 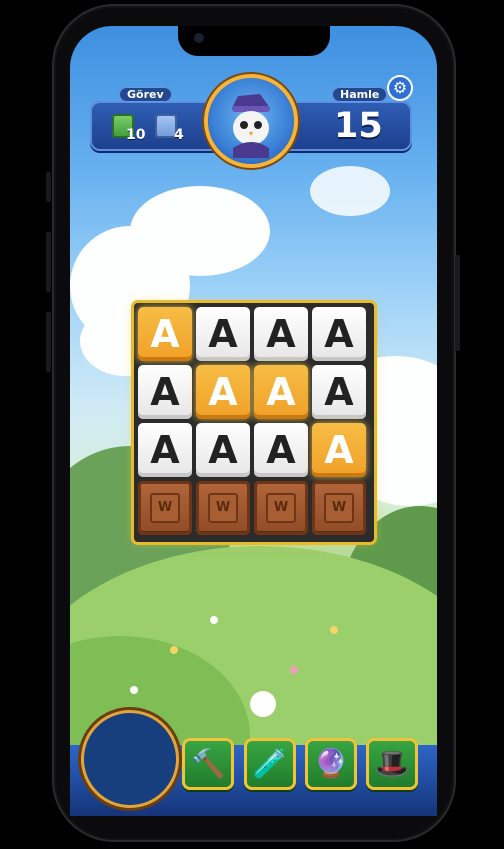 What do you see at coordinates (48, 187) in the screenshot?
I see `mute-switch` at bounding box center [48, 187].